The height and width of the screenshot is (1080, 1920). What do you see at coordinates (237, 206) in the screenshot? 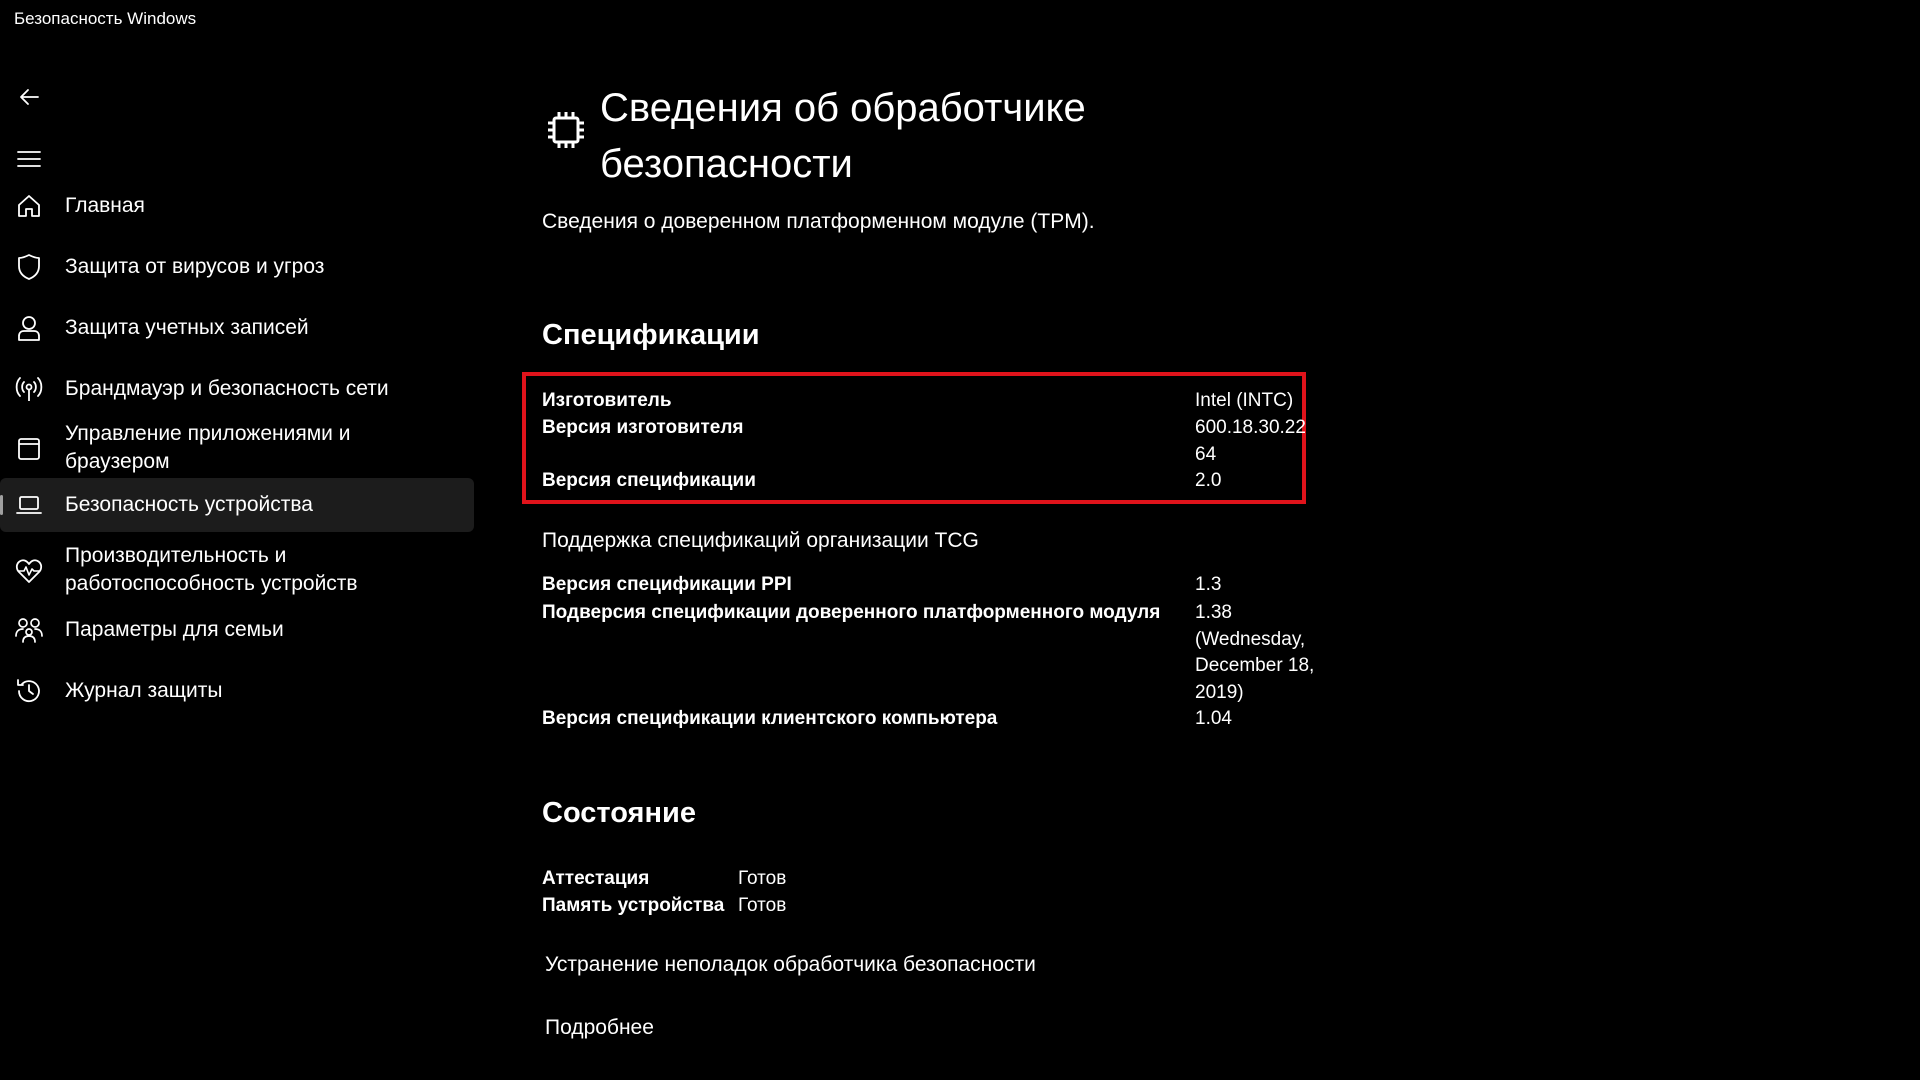
I see `sidebar-item-home: Главная` at bounding box center [237, 206].